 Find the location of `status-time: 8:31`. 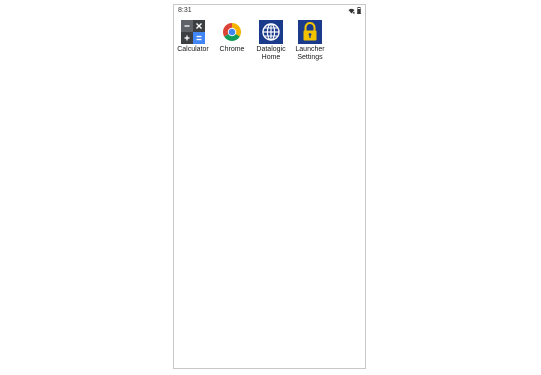

status-time: 8:31 is located at coordinates (185, 10).